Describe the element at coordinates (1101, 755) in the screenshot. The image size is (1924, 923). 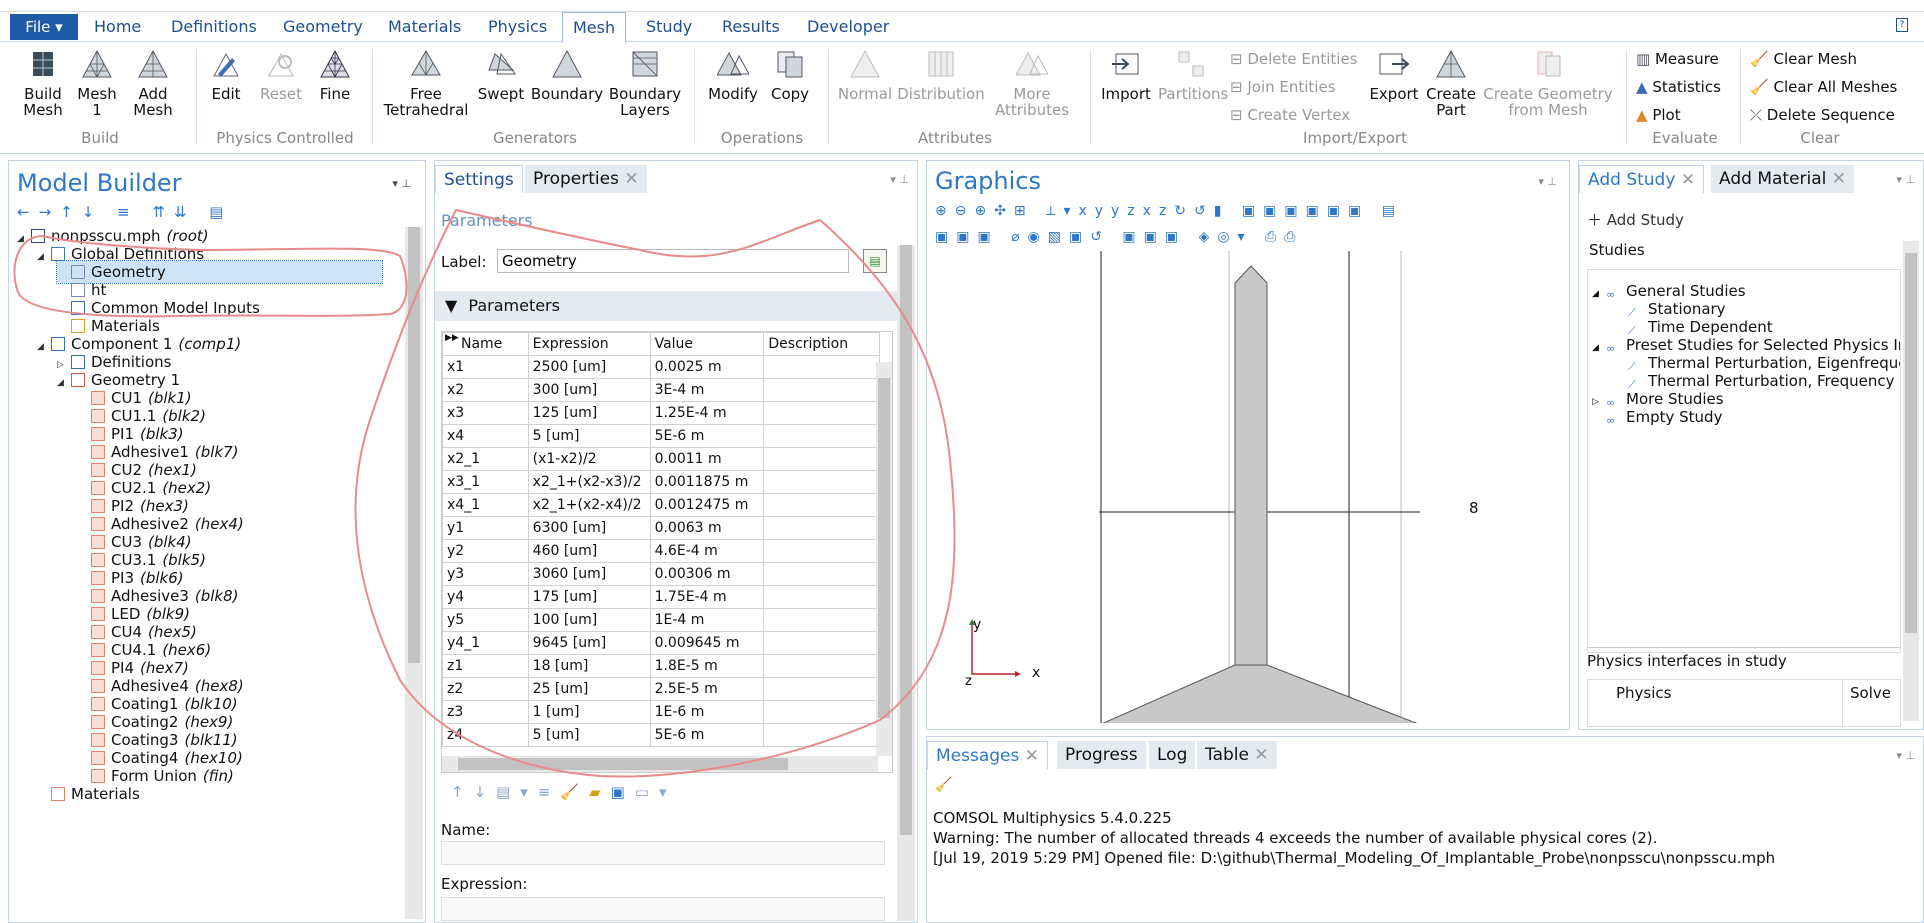
I see `tab-progress: Progress` at that location.